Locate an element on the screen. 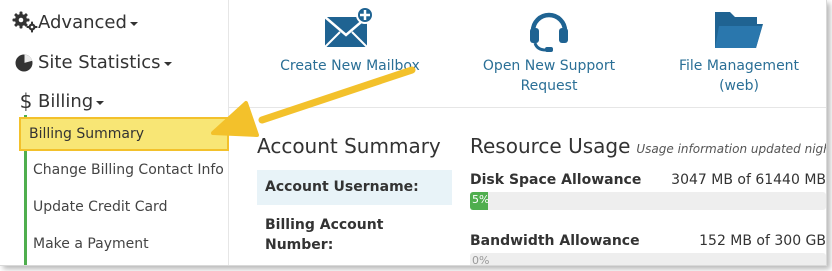 The height and width of the screenshot is (271, 832). nav-group-label: Site Statistics is located at coordinates (99, 62).